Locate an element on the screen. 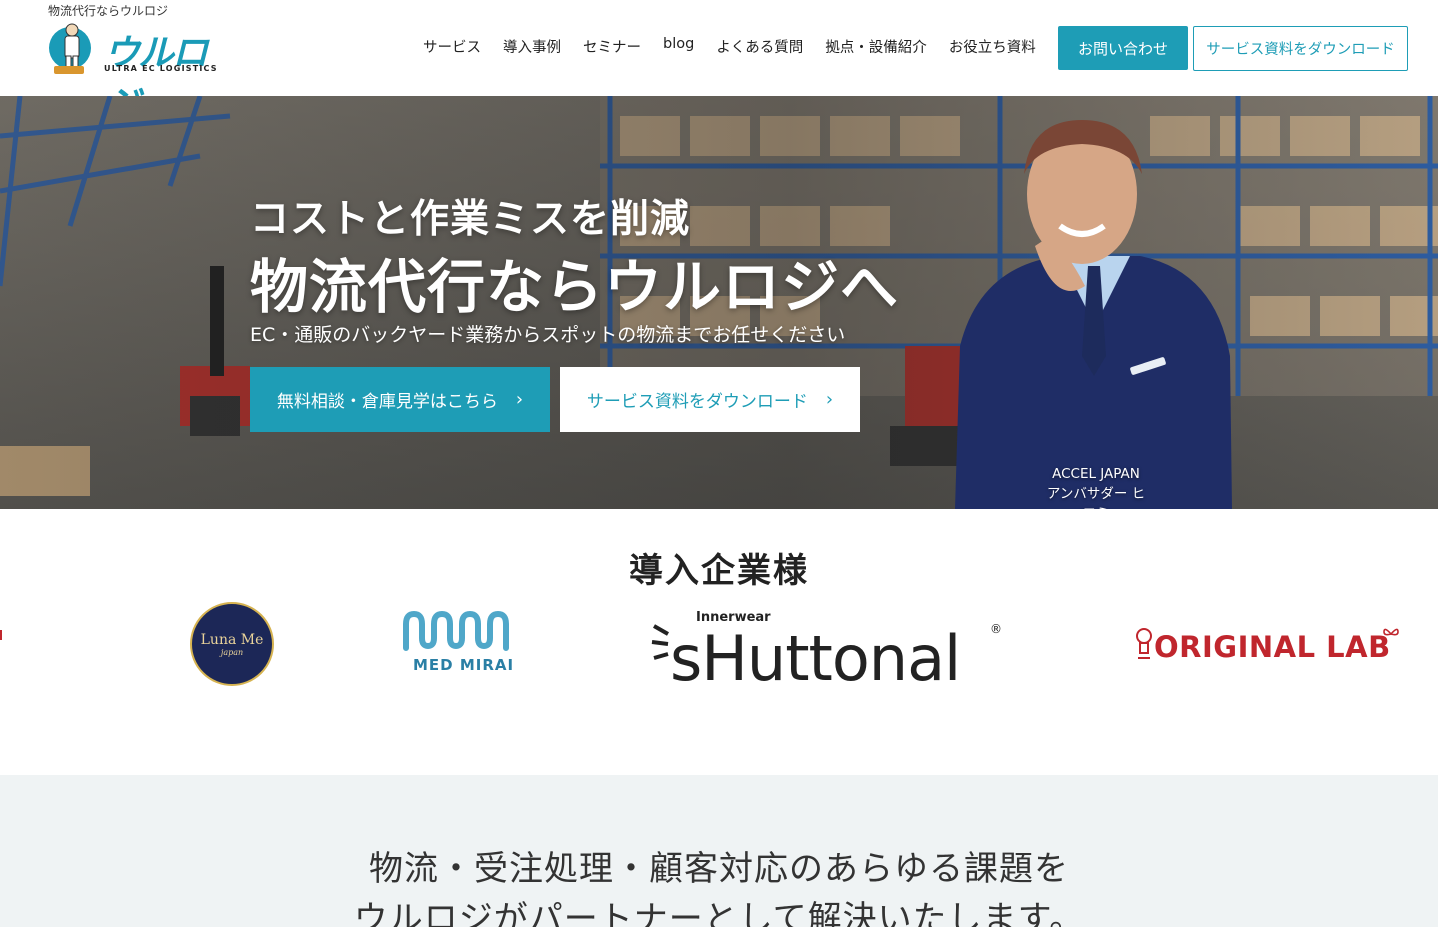  contact-button: お問い合わせ is located at coordinates (1123, 48).